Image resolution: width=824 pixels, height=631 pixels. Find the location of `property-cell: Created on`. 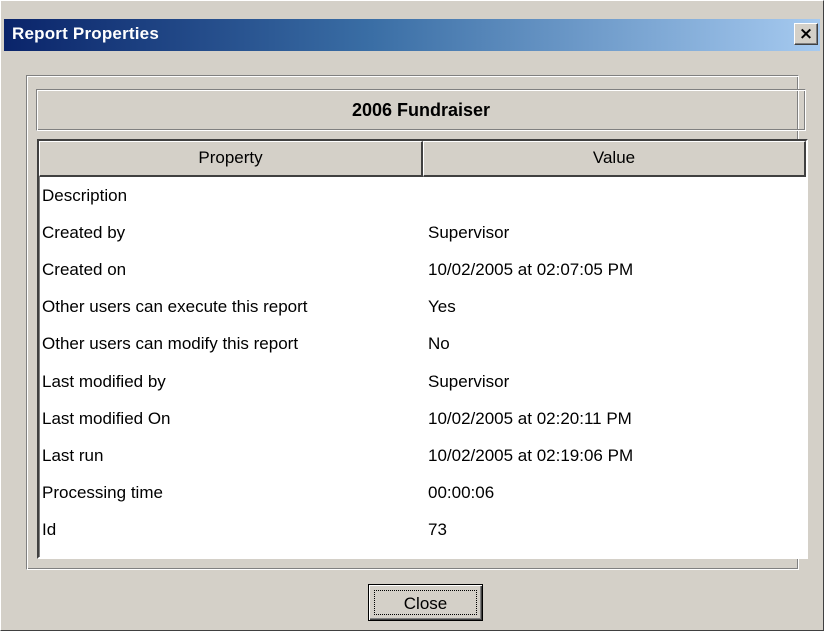

property-cell: Created on is located at coordinates (84, 269).